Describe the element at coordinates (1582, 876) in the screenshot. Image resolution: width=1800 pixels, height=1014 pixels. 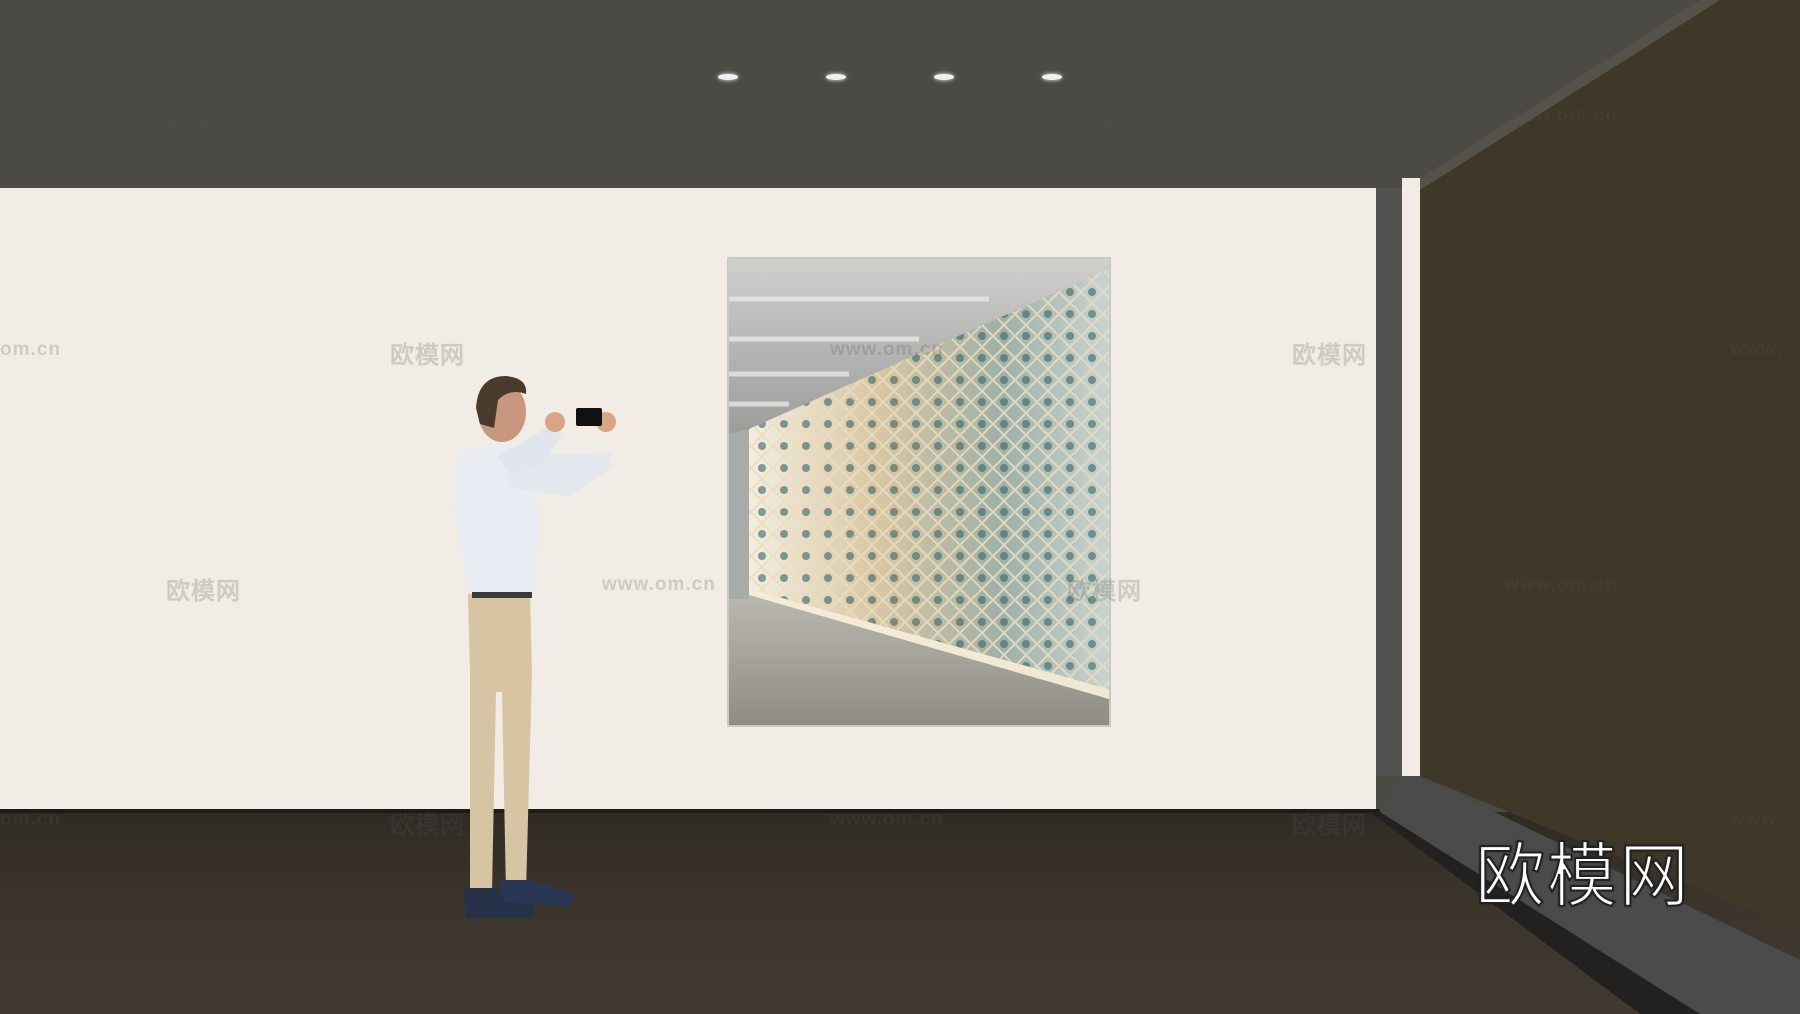
I see `brand-logo: 欧模网` at that location.